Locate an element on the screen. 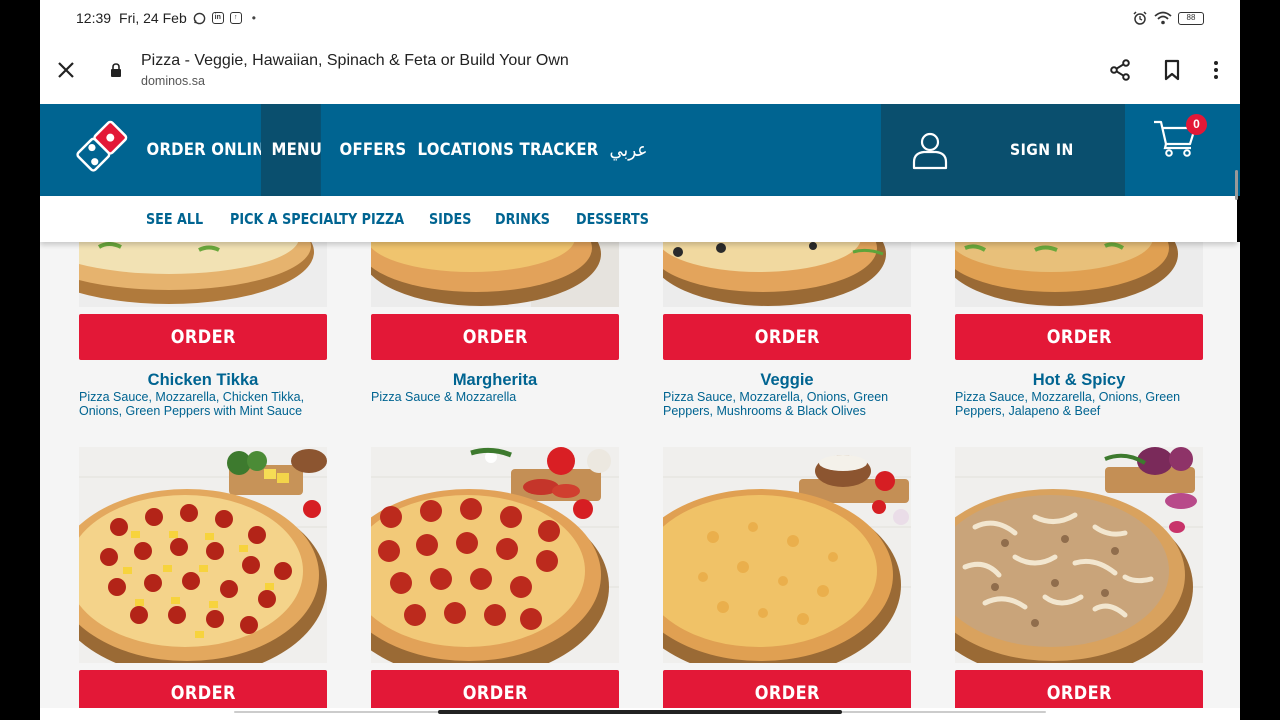  subnav-specialty-pizza: PICK A SPECIALTY PIZZA is located at coordinates (317, 219).